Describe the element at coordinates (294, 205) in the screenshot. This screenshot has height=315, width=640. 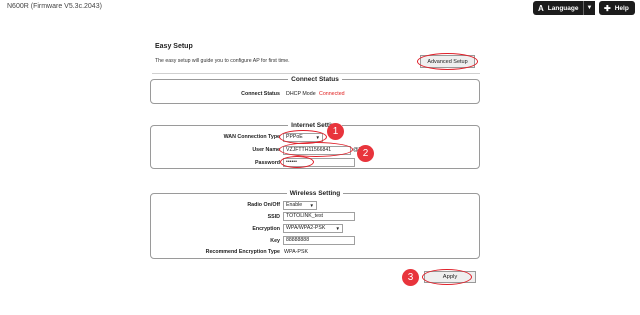
I see `radio-onoff-value: Enable` at that location.